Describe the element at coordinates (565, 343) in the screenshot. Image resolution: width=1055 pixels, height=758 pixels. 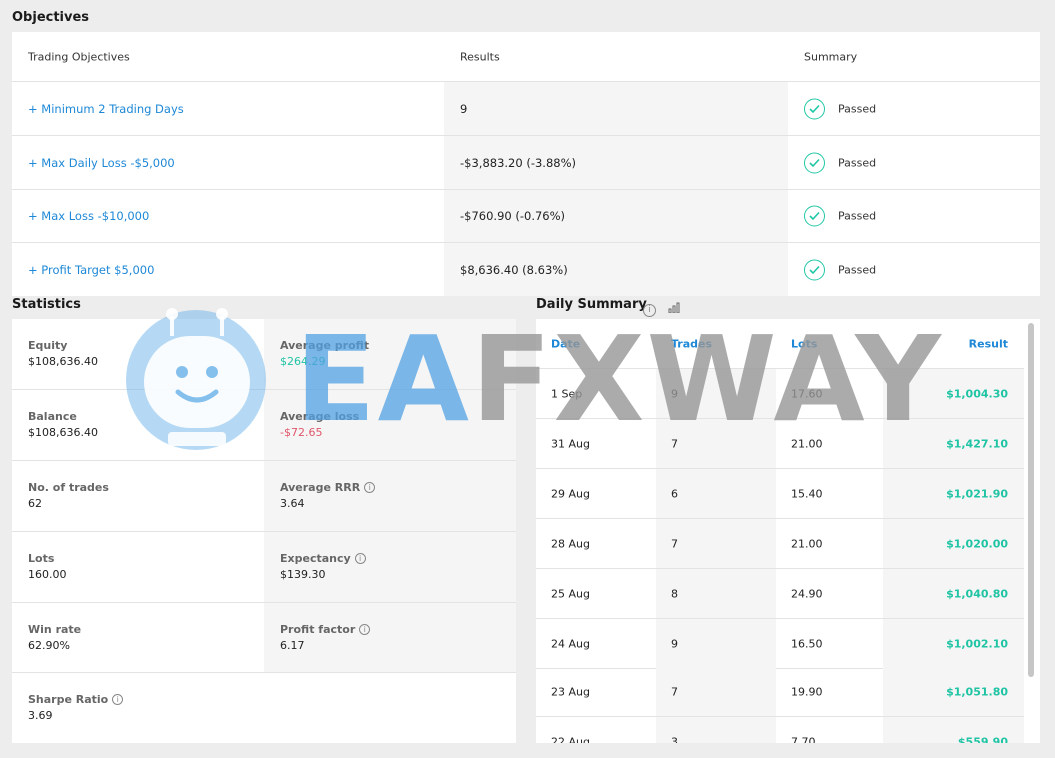
I see `header-date: Date` at that location.